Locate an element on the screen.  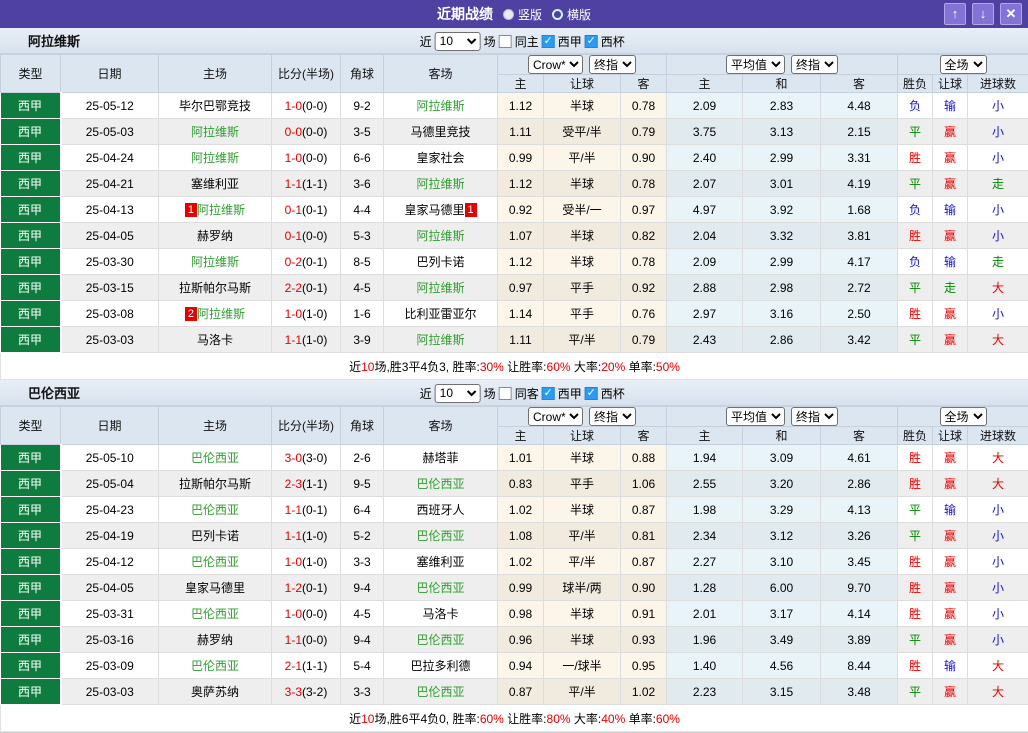
date-cell: 25-04-13 is located at coordinates (109, 209).